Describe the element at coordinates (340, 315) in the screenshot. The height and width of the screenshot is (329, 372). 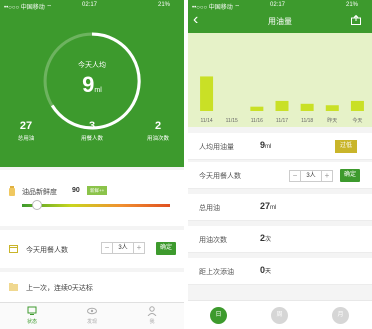
I see `period-month-button: 月` at that location.